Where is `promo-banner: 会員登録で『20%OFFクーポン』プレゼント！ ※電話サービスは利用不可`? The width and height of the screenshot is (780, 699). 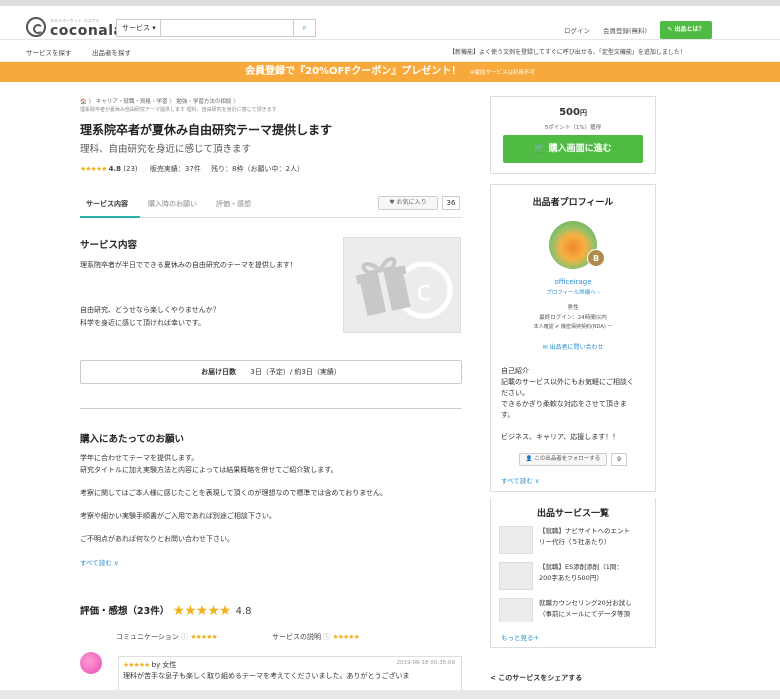
promo-banner: 会員登録で『20%OFFクーポン』プレゼント！ ※電話サービスは利用不可 is located at coordinates (390, 72).